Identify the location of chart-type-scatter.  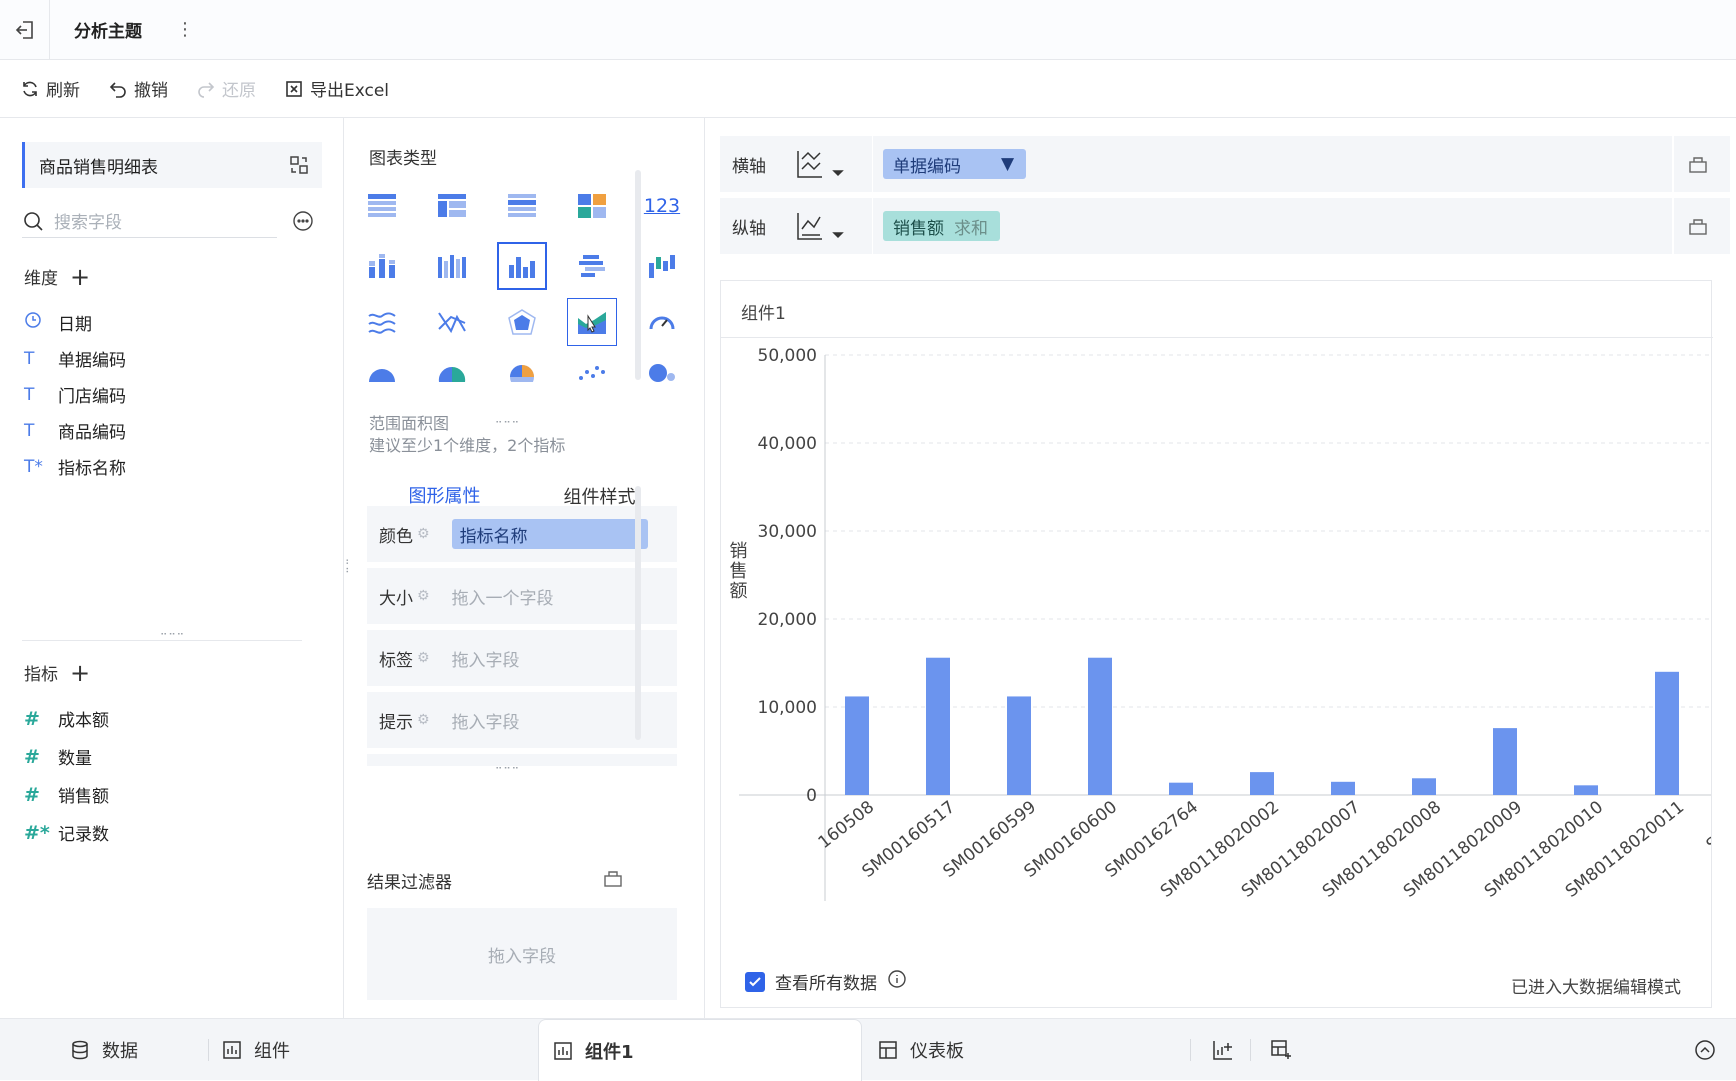
(592, 372).